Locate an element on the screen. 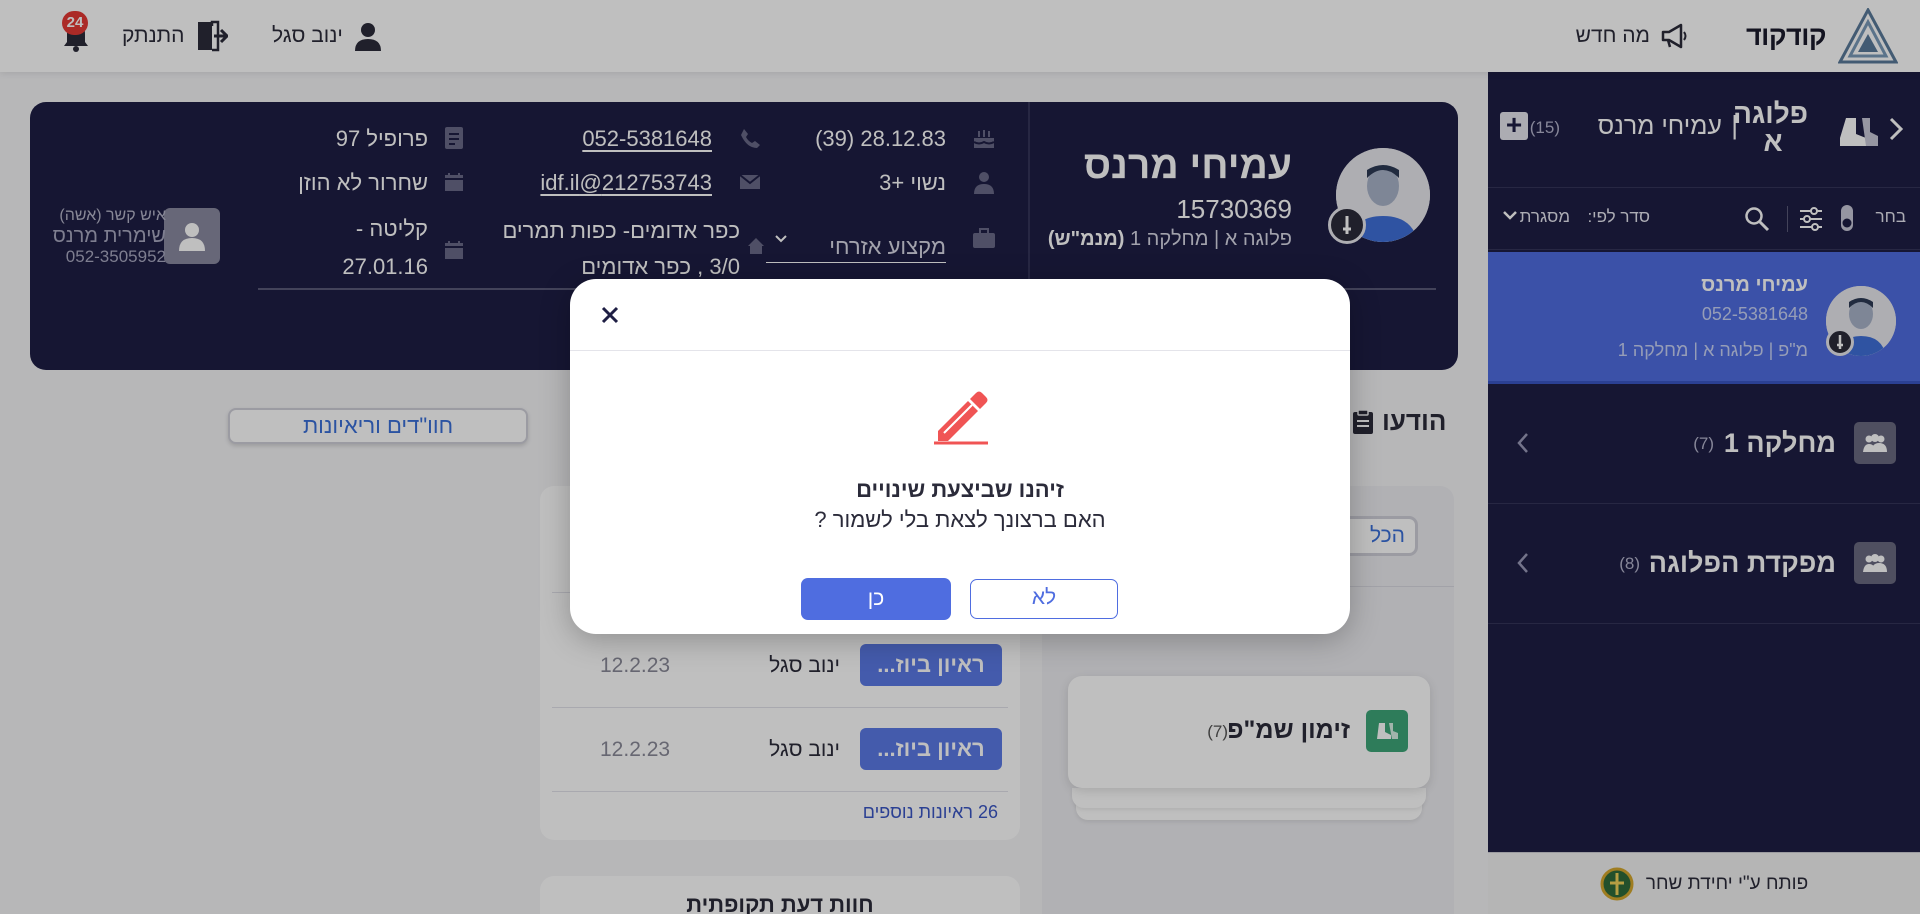  close-button is located at coordinates (610, 315).